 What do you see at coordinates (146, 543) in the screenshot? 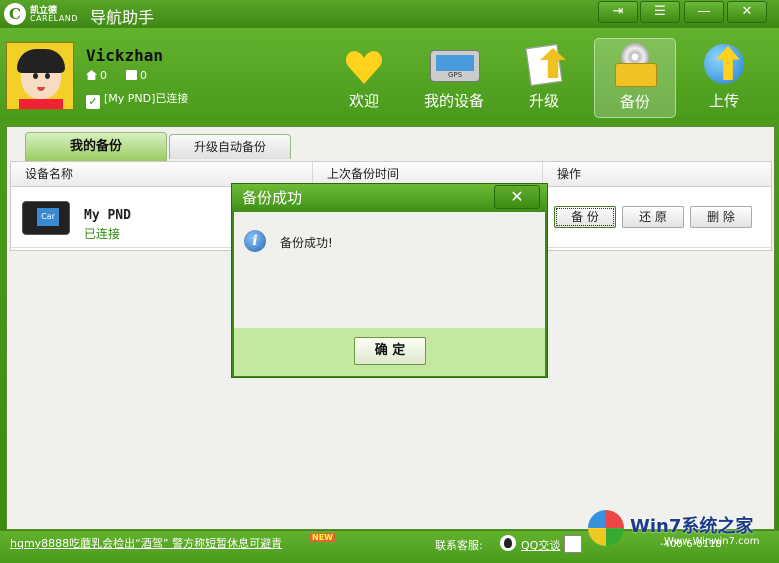
I see `news-ticker-link: hqmy8888吃蘑乳会检出“酒驾” 警方称短暂休息可避青` at bounding box center [146, 543].